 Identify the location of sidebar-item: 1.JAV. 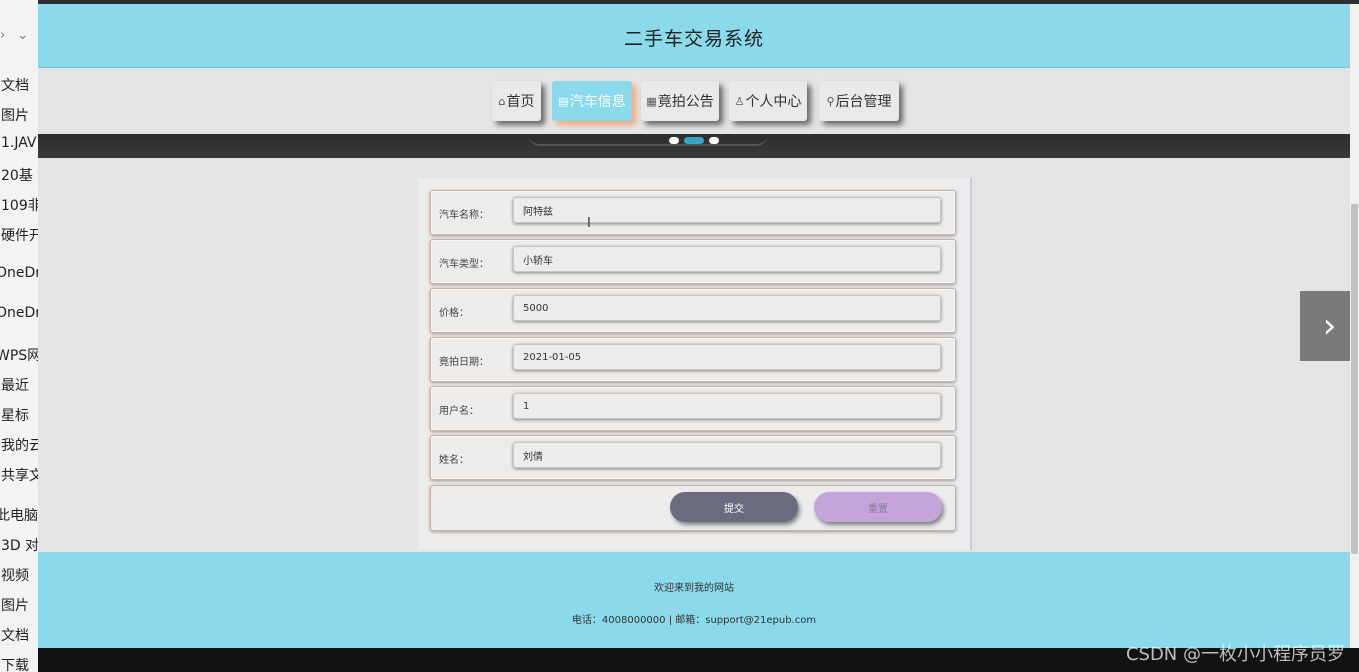
(19, 143).